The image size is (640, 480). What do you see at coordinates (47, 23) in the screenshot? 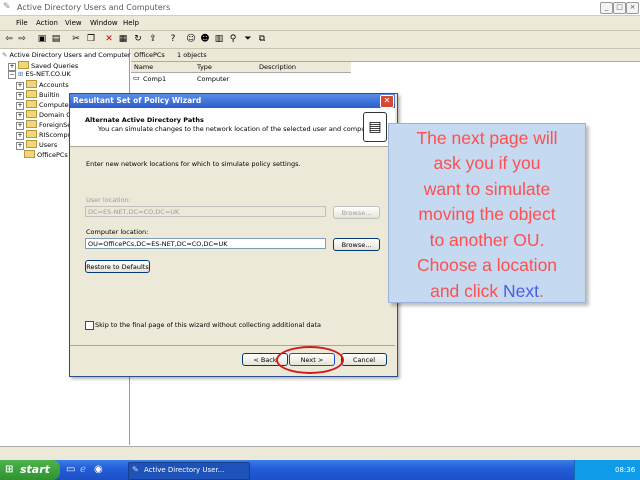
I see `menu-action: Action` at bounding box center [47, 23].